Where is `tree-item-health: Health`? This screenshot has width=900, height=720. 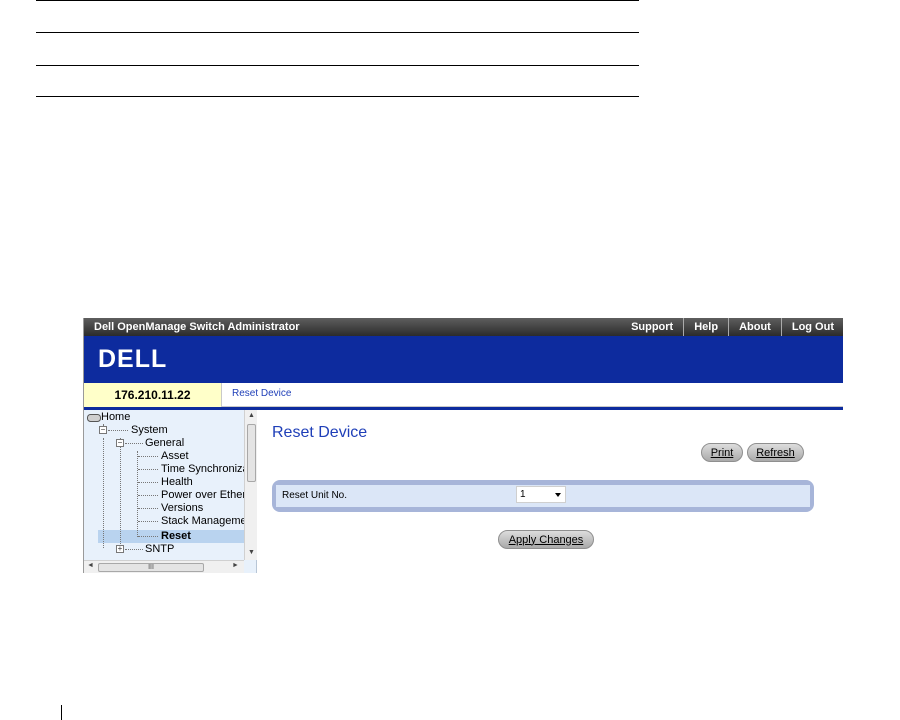 tree-item-health: Health is located at coordinates (164, 482).